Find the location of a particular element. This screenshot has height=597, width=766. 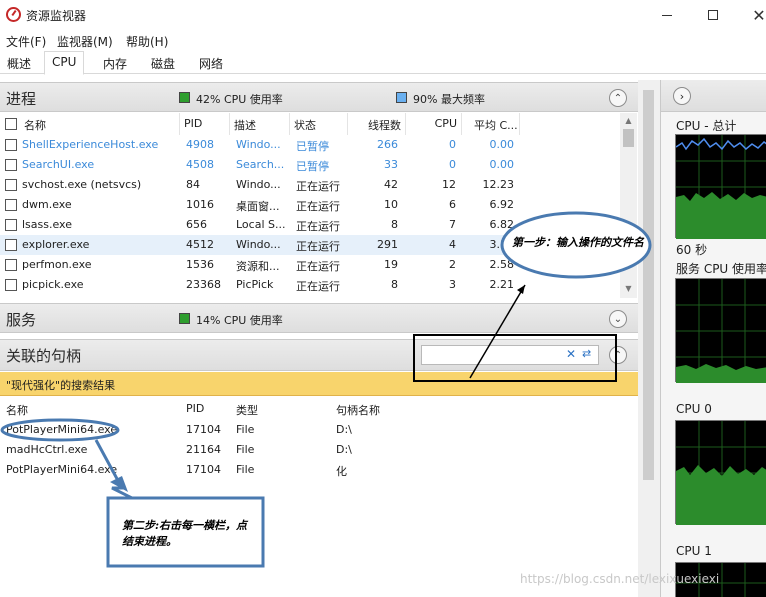

step2-annotation-text: 第二步:右击每一横栏，点结束进程。 is located at coordinates (185, 533).